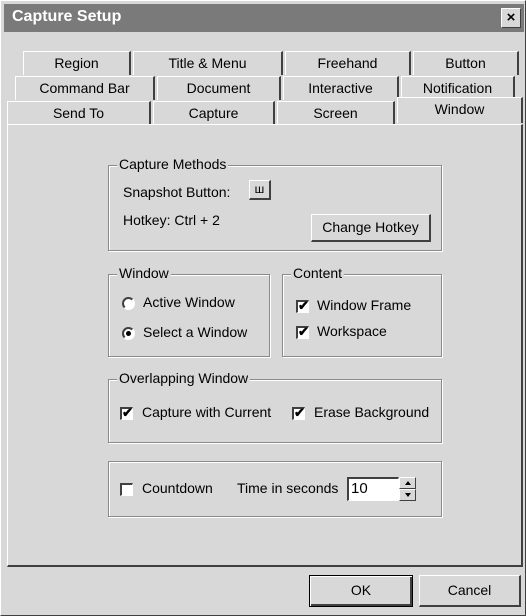 The height and width of the screenshot is (616, 526). I want to click on close-button: ×, so click(511, 18).